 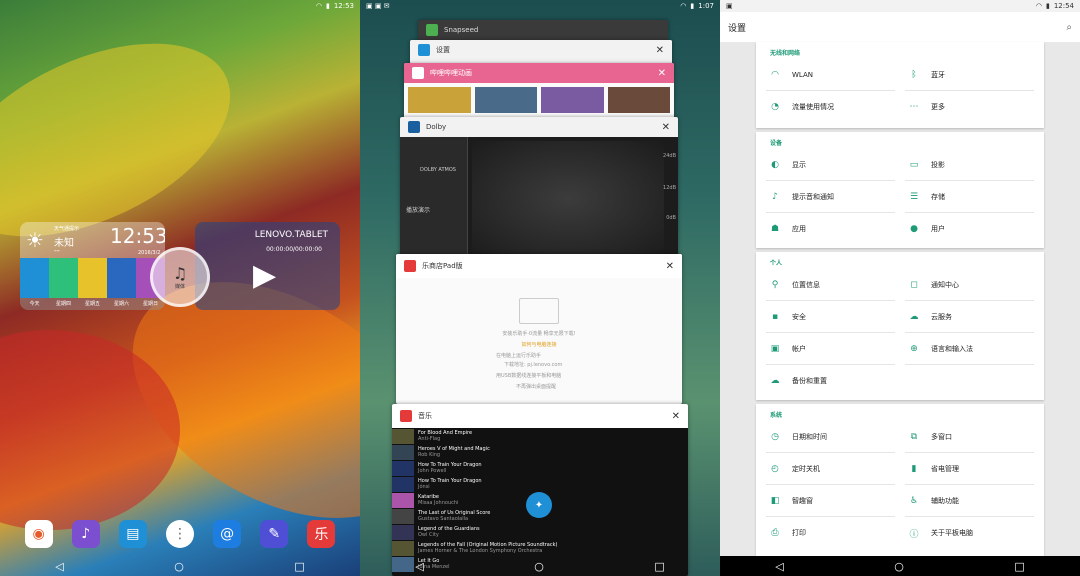 What do you see at coordinates (274, 534) in the screenshot?
I see `note-app-icon: ✎` at bounding box center [274, 534].